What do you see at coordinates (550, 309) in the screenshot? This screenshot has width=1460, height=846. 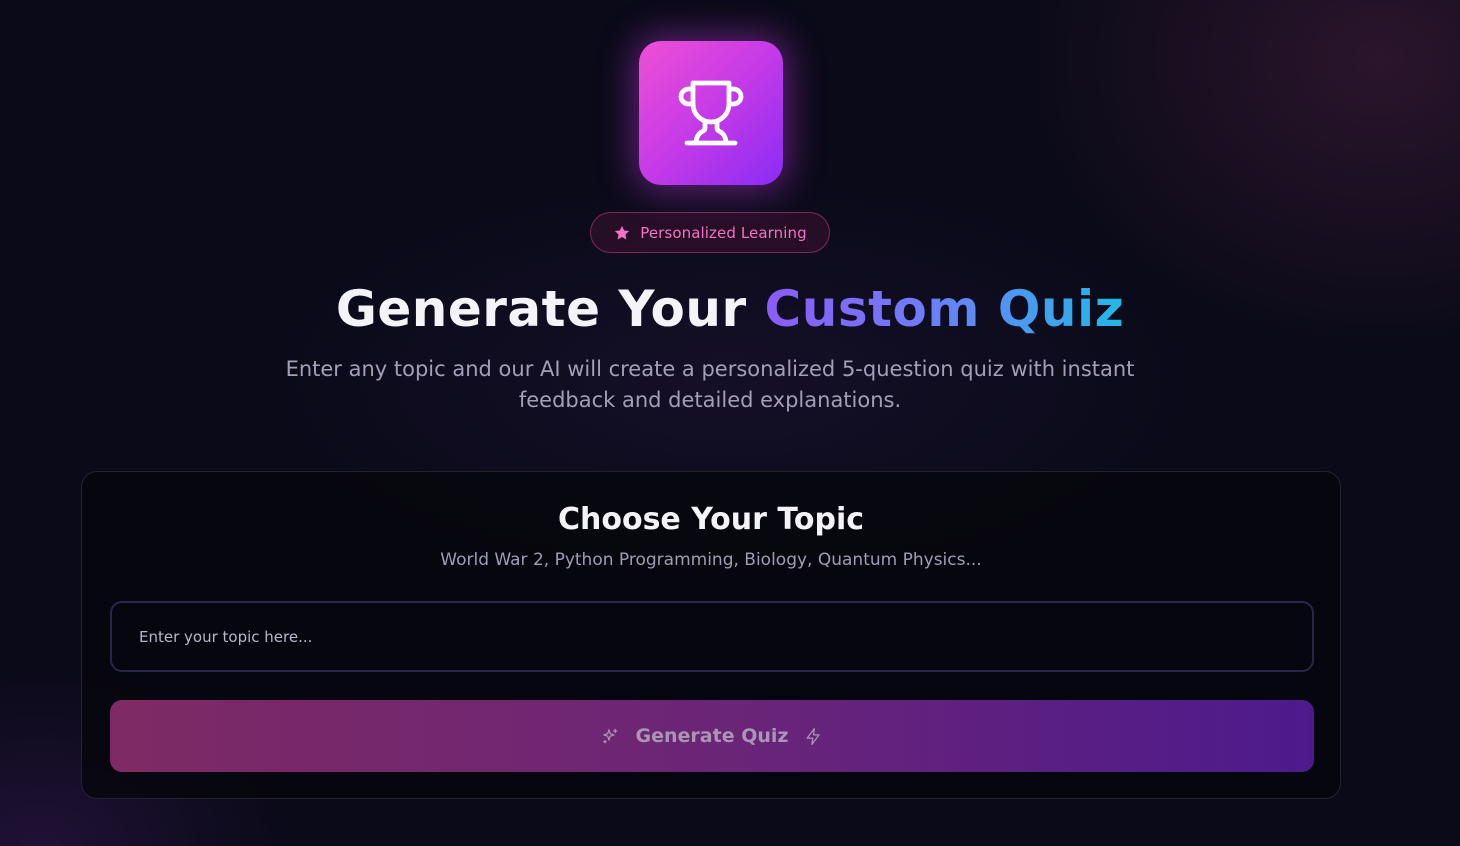 I see `title-plain-text: Generate Your` at bounding box center [550, 309].